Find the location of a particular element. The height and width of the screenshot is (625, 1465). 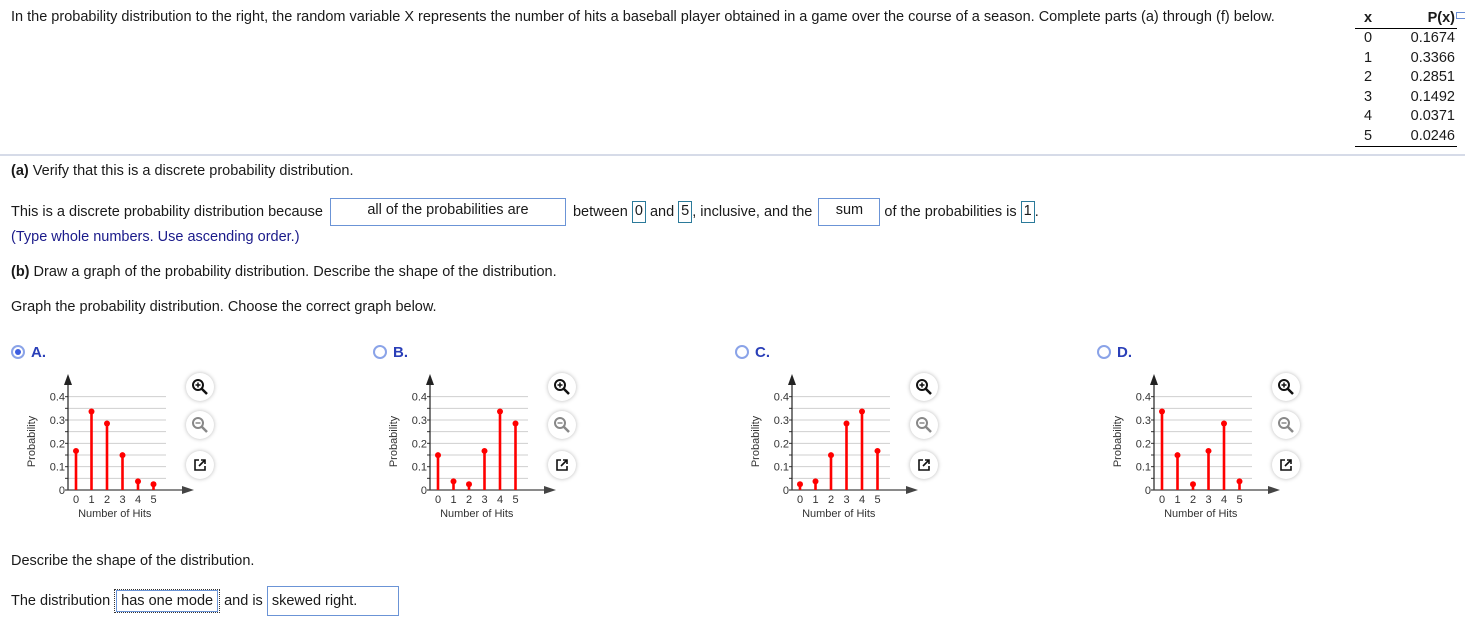

between-text: between is located at coordinates (600, 211).